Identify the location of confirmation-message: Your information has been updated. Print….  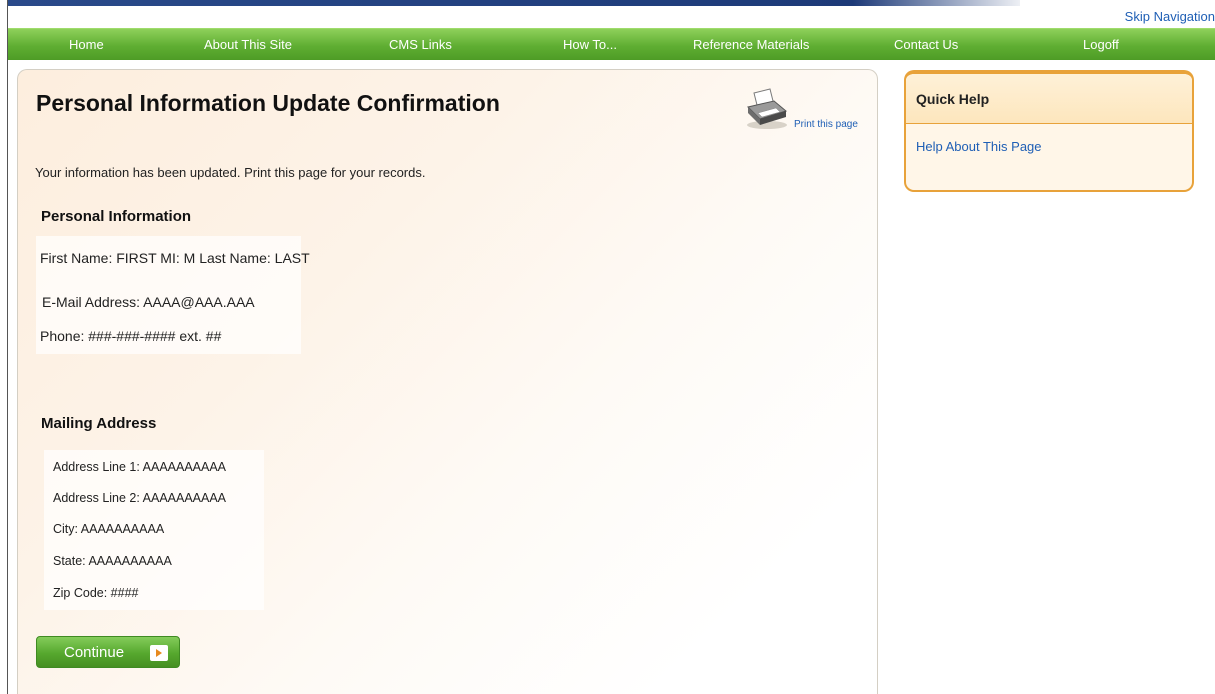
(230, 172).